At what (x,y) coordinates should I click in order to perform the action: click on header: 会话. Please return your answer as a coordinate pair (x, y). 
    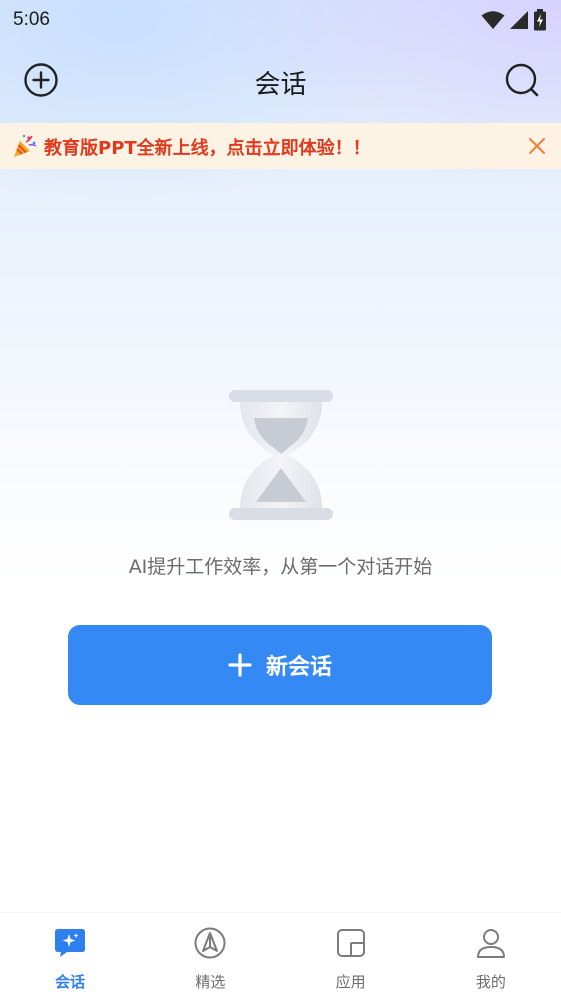
    Looking at the image, I should click on (280, 80).